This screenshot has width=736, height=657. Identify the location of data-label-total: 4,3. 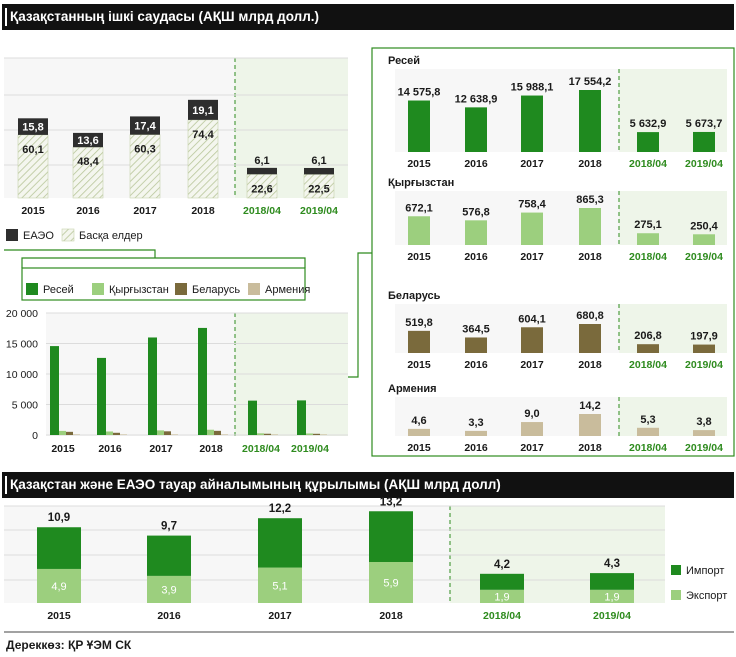
(612, 564).